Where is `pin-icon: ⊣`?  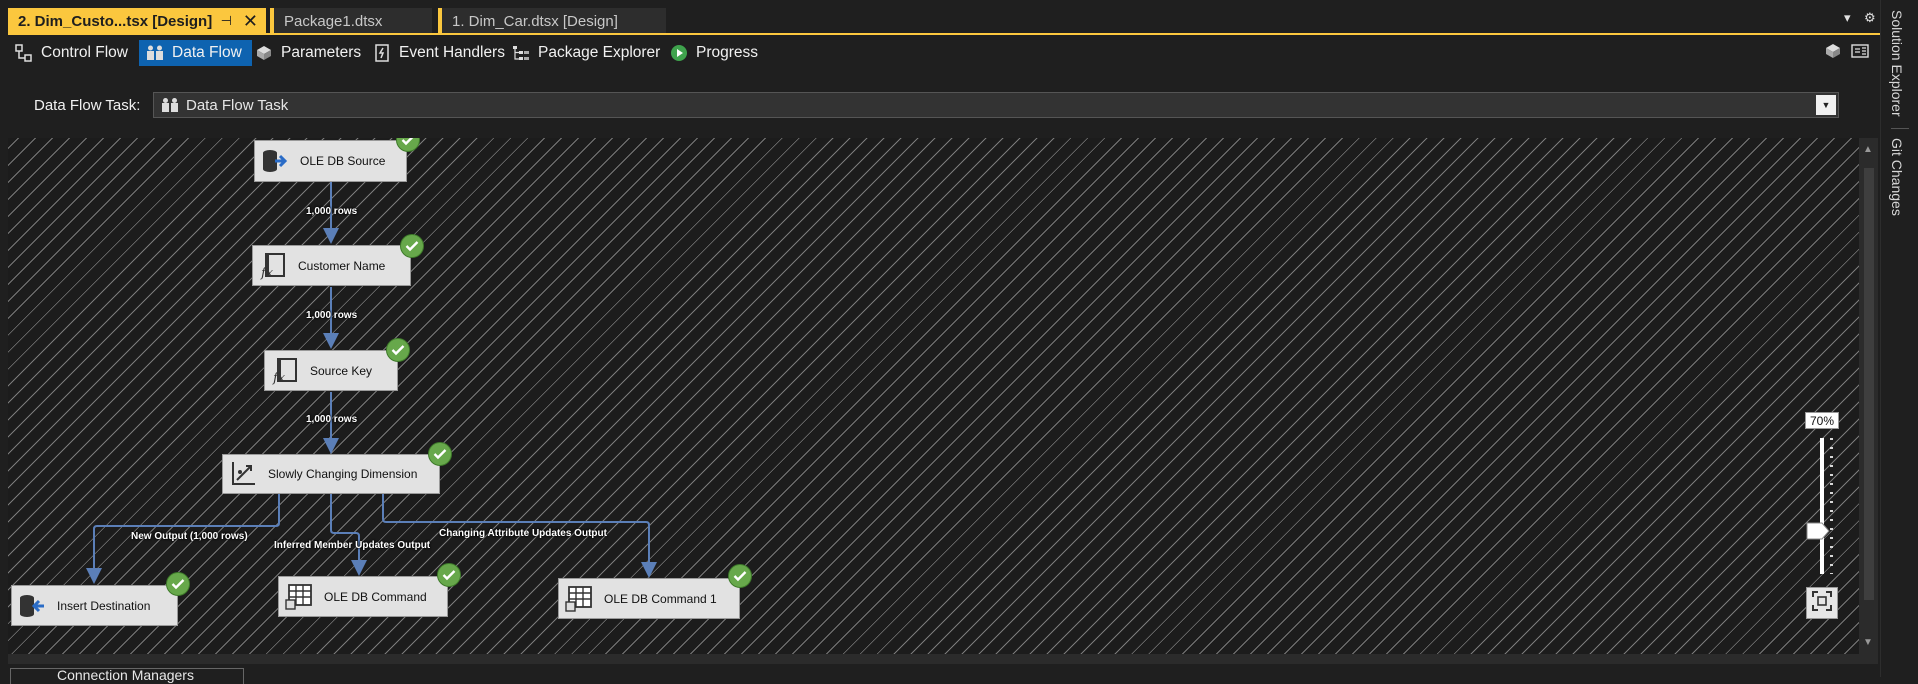 pin-icon: ⊣ is located at coordinates (226, 21).